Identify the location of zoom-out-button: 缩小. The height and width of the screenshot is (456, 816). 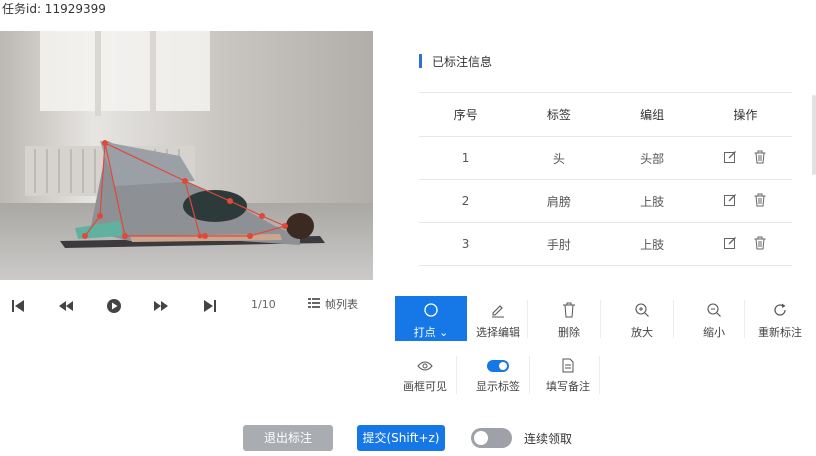
(714, 318).